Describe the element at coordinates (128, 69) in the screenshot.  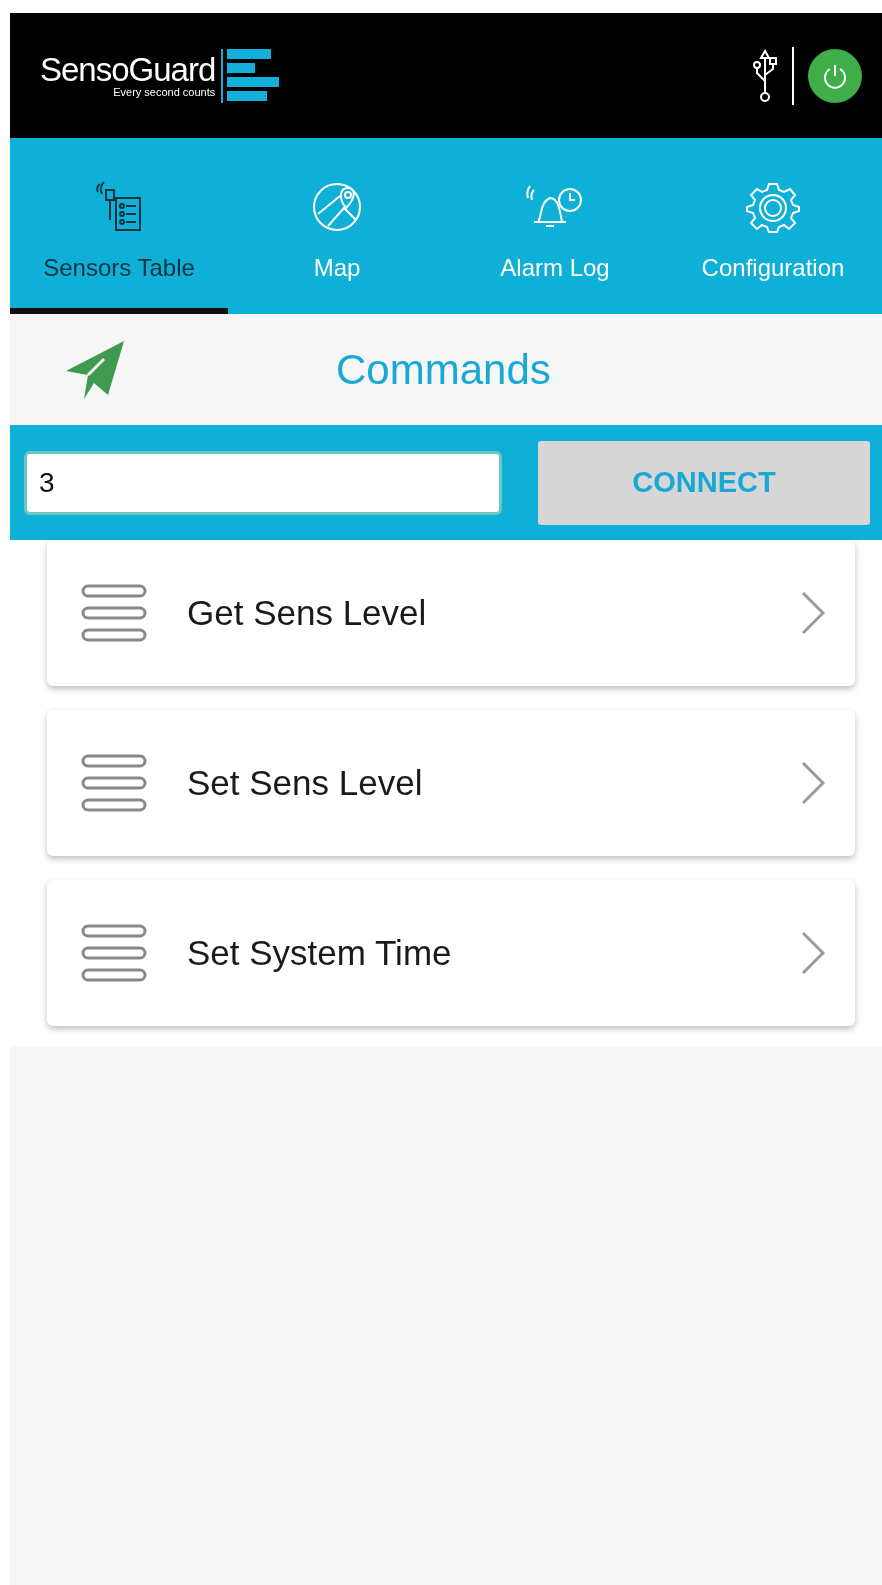
I see `brand-name: SensoGuard` at that location.